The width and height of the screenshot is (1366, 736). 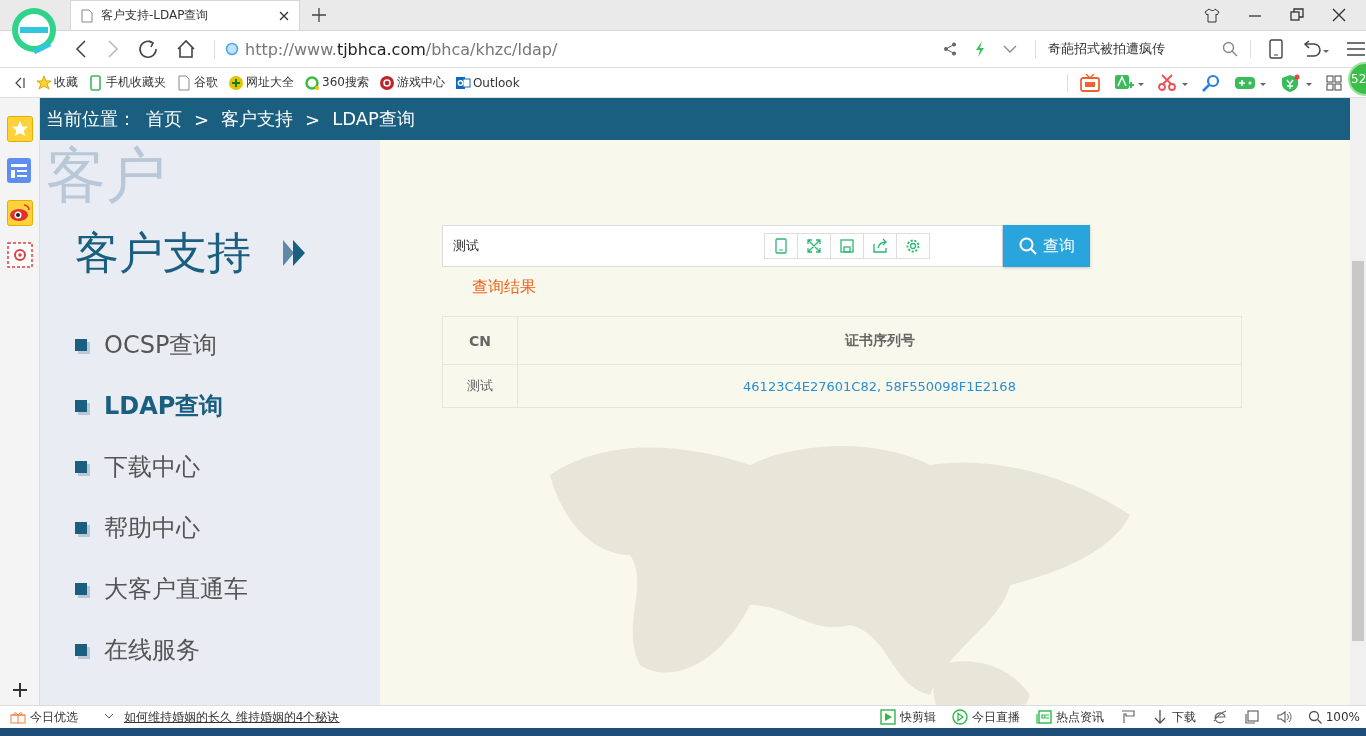 What do you see at coordinates (1173, 82) in the screenshot?
I see `scissors-icon` at bounding box center [1173, 82].